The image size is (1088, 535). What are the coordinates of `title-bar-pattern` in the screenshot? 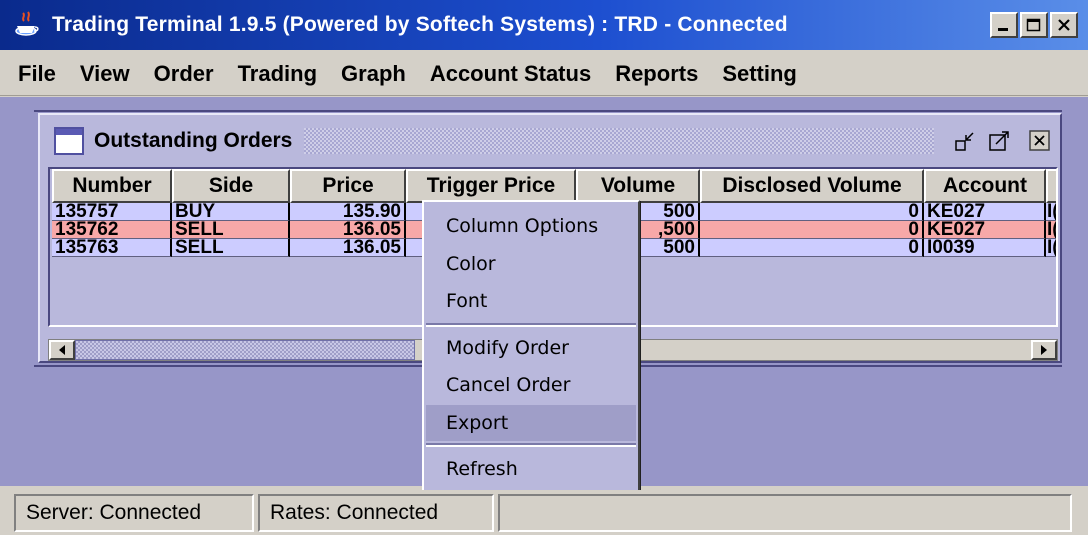 It's located at (619, 141).